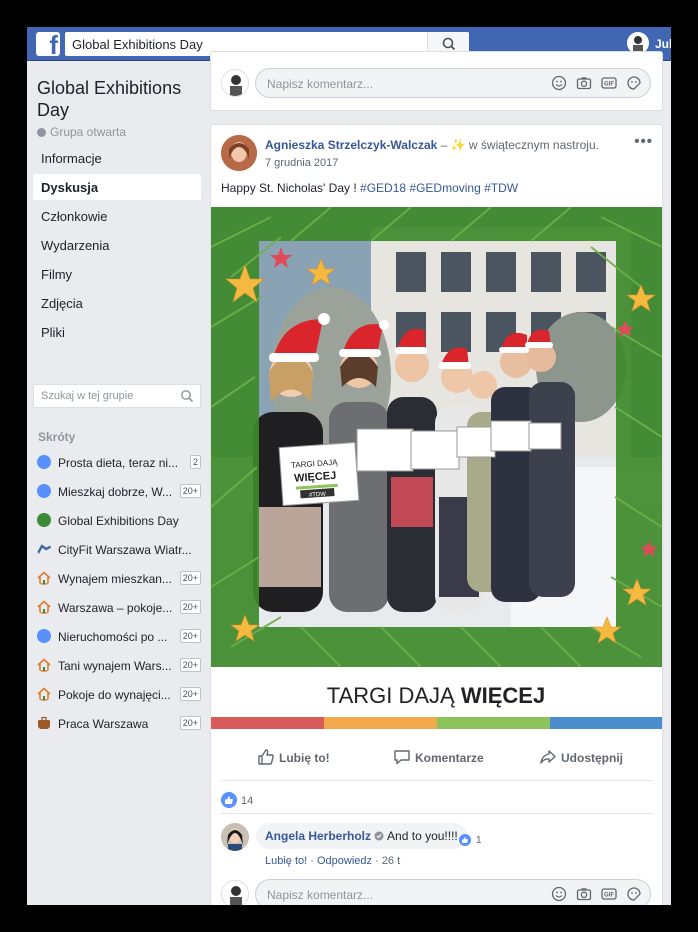 This screenshot has width=698, height=932. Describe the element at coordinates (518, 145) in the screenshot. I see `post-feeling: – ✨ w świątecznym nastroju.` at that location.